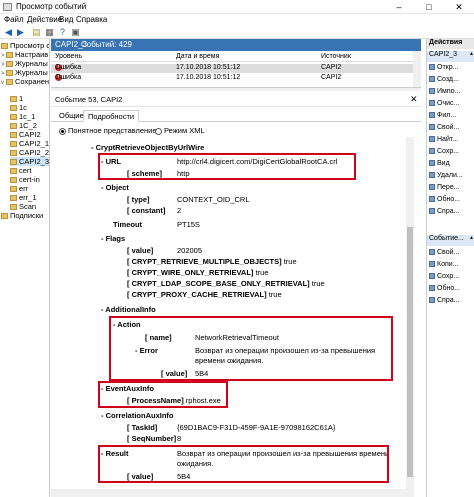 The height and width of the screenshot is (497, 474). Describe the element at coordinates (75, 32) in the screenshot. I see `panel-icon: ▣` at that location.